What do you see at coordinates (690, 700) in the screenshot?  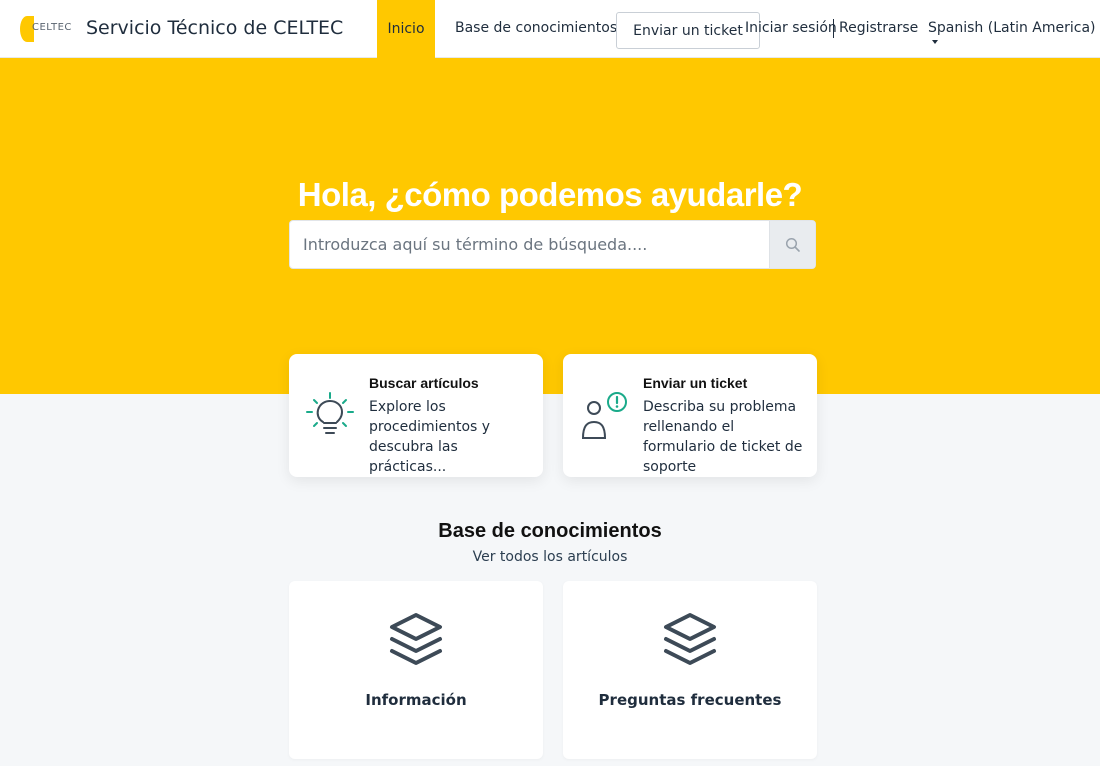 I see `kb-category-title: Preguntas frecuentes` at bounding box center [690, 700].